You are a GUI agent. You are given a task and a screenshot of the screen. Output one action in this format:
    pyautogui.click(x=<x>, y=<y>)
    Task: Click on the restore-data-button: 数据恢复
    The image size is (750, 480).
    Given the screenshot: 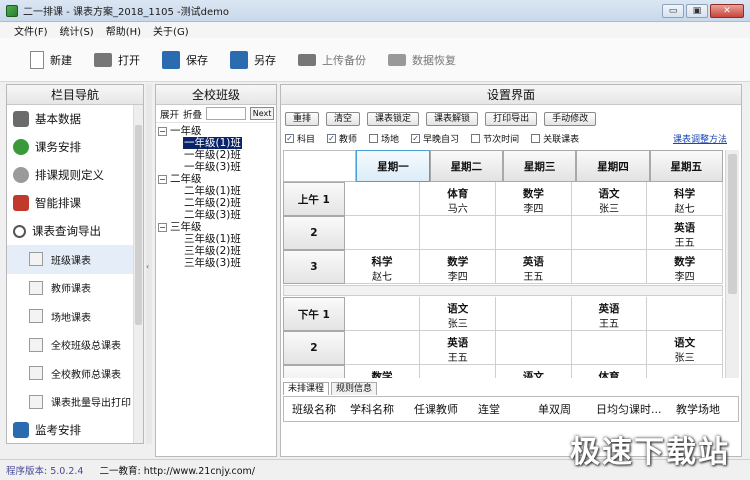 What is the action you would take?
    pyautogui.click(x=422, y=60)
    